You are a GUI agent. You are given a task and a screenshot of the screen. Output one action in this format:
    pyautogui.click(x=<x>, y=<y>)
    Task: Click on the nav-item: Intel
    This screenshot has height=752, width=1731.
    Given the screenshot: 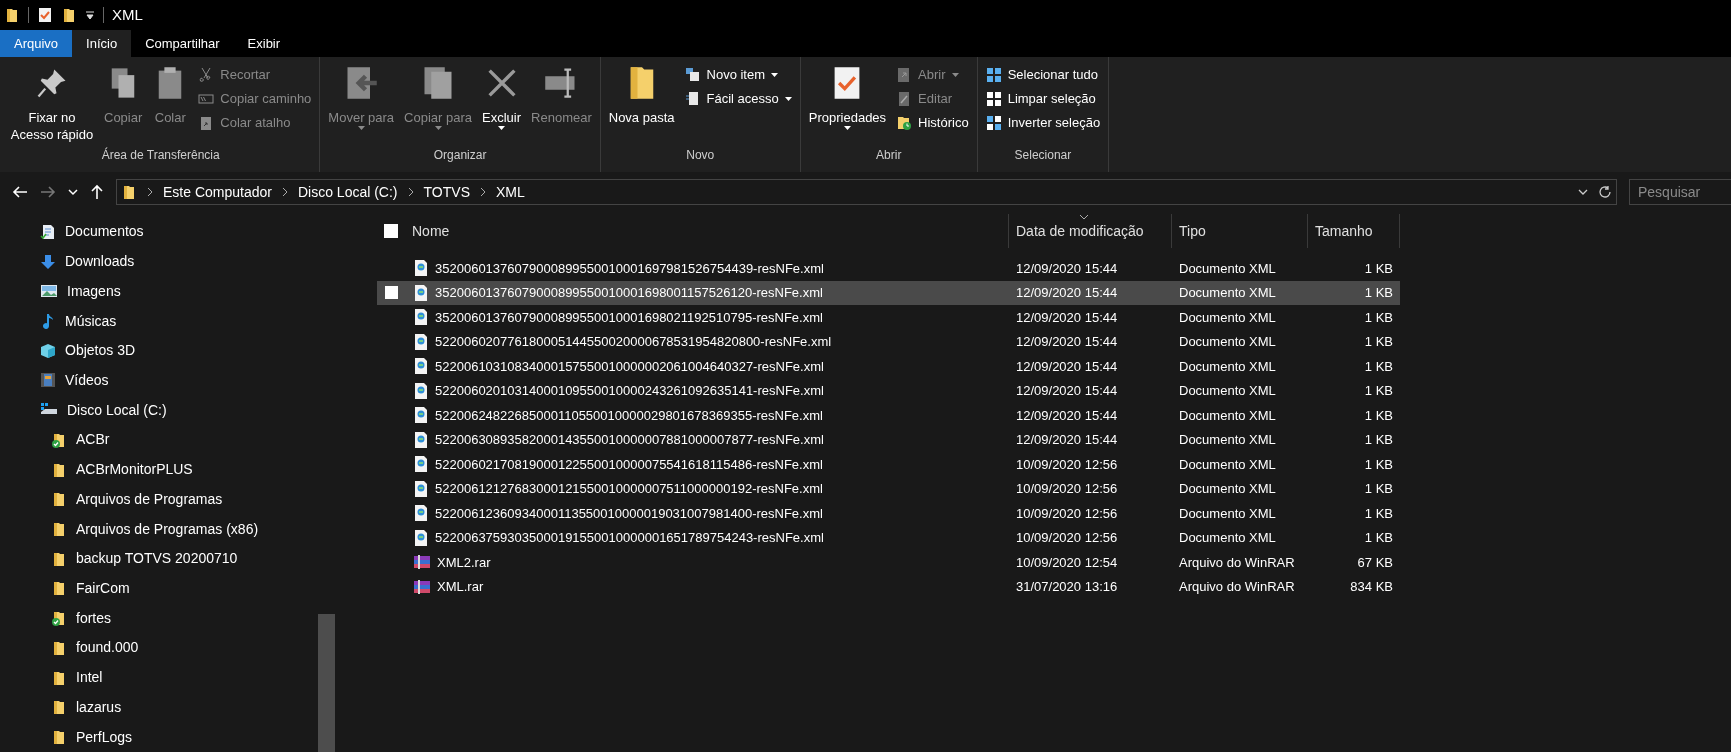 What is the action you would take?
    pyautogui.click(x=176, y=677)
    